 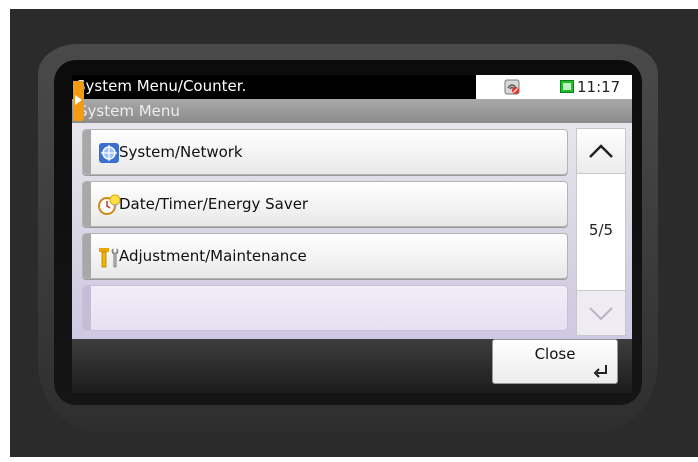 I want to click on top-bar: System Menu/Counter. 11:17, so click(x=352, y=87).